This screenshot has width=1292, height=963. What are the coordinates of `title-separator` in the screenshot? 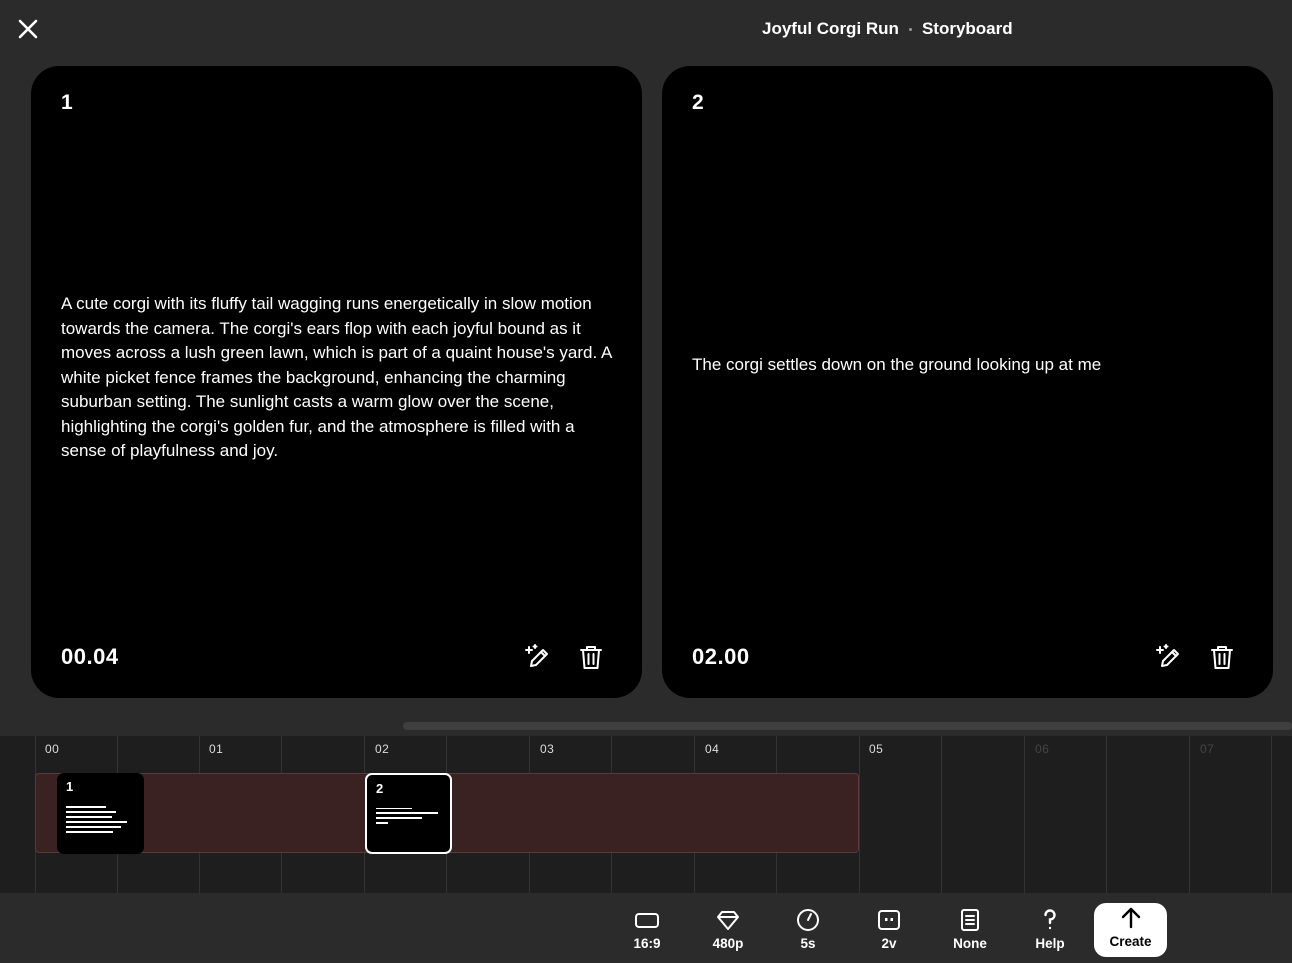 It's located at (910, 29).